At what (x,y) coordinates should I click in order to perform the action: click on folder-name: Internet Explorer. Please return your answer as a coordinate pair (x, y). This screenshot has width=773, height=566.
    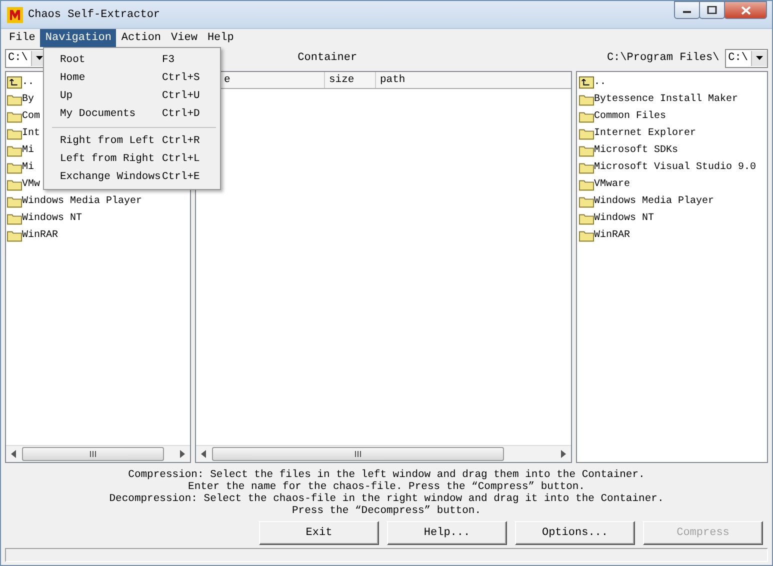
    Looking at the image, I should click on (645, 133).